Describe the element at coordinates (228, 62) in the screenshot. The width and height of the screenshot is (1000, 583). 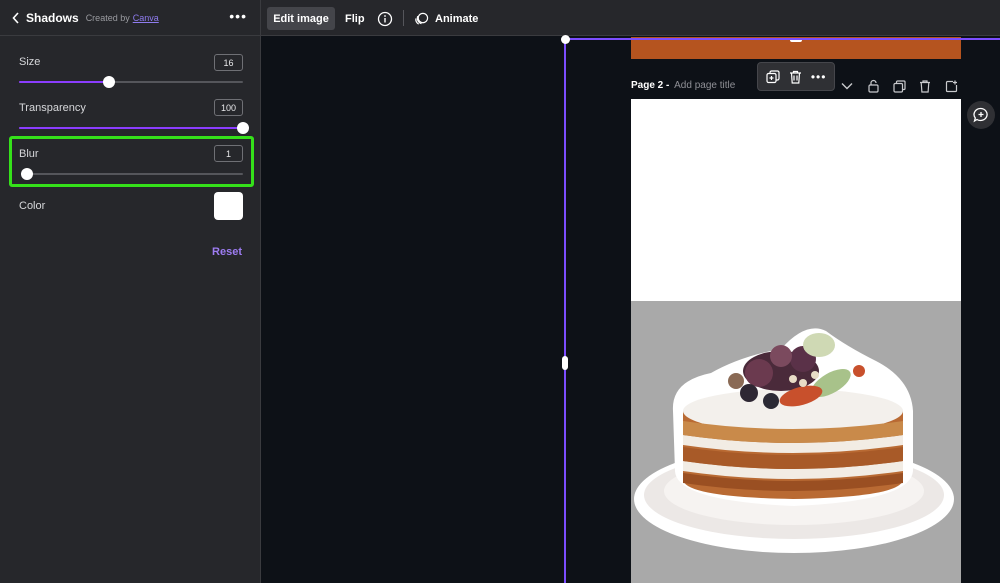
I see `size-input: 16` at that location.